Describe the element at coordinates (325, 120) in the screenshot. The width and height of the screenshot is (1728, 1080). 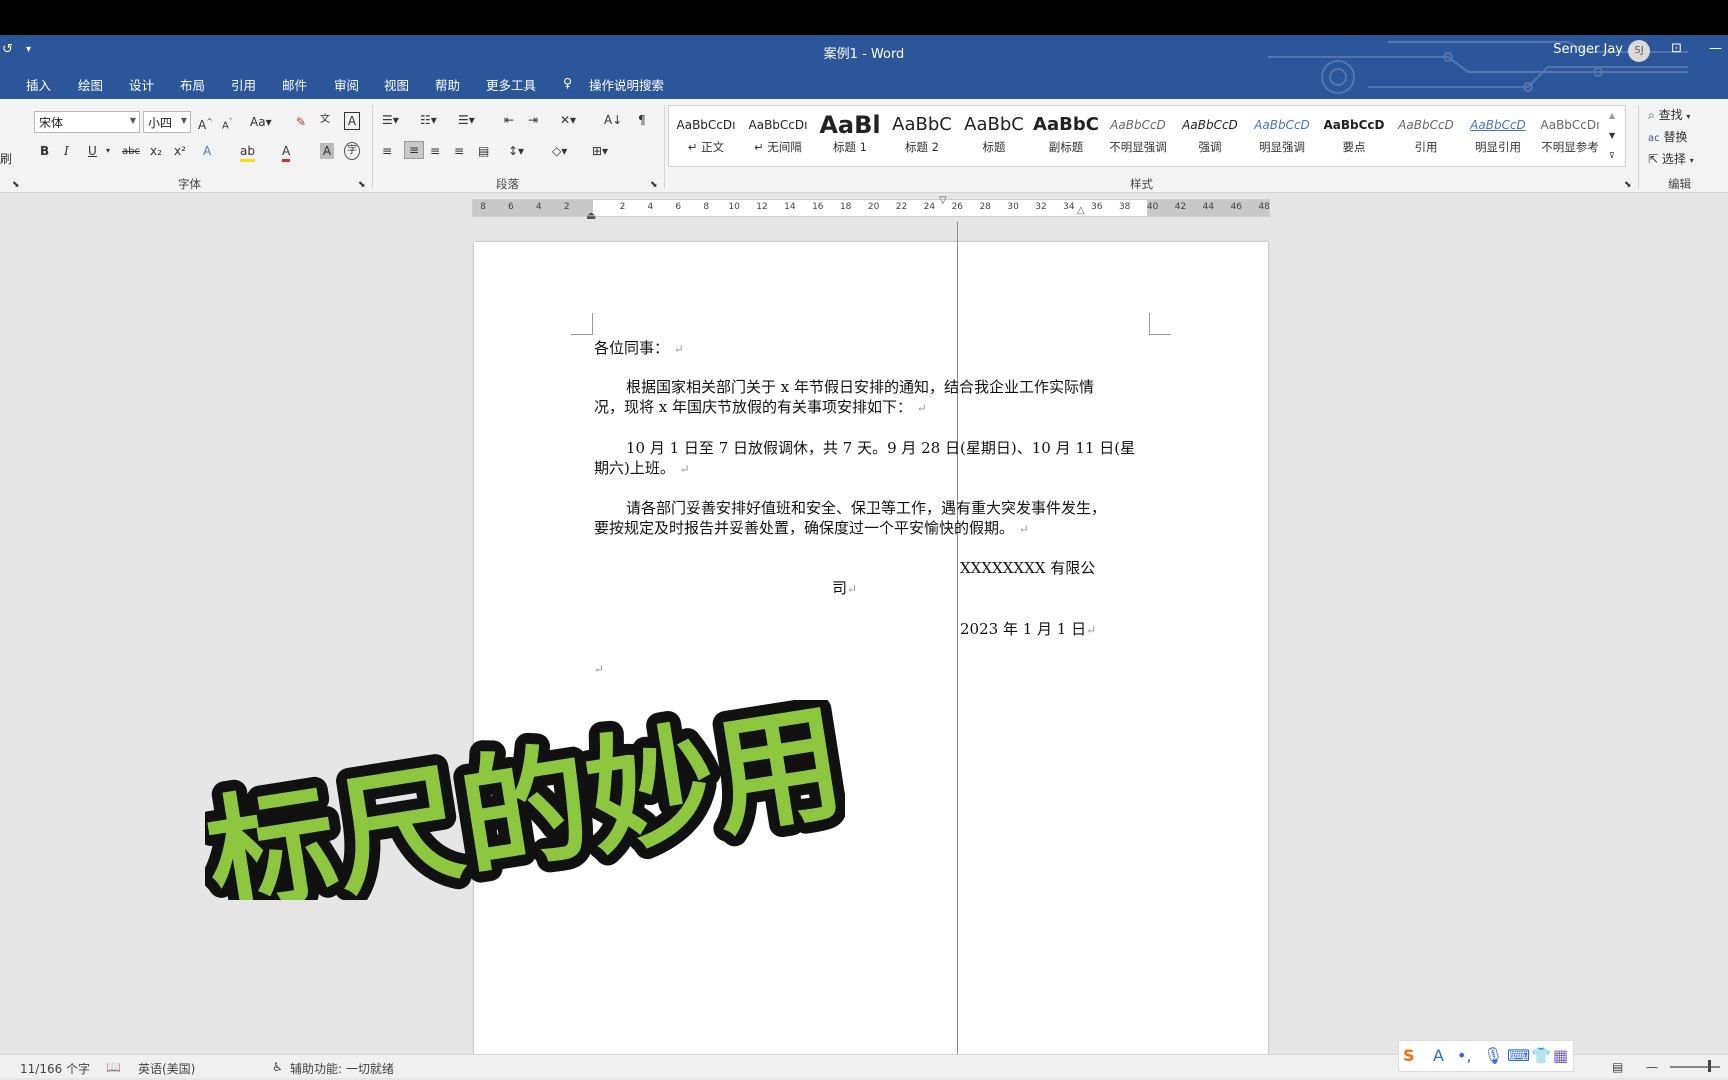
I see `phonetic-guide-icon: 文` at that location.